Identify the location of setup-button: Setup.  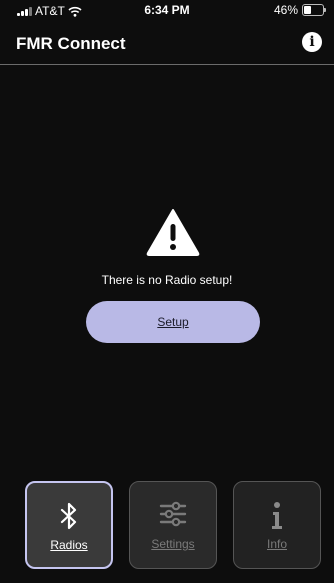
(173, 322).